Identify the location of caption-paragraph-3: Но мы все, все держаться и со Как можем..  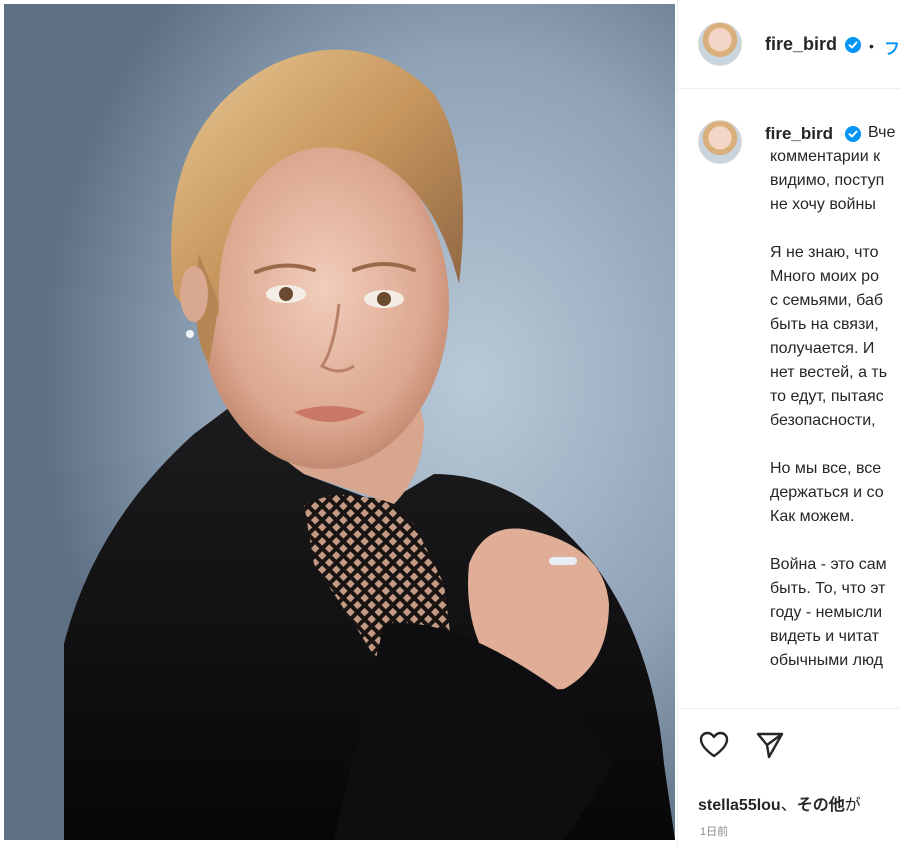
(835, 493).